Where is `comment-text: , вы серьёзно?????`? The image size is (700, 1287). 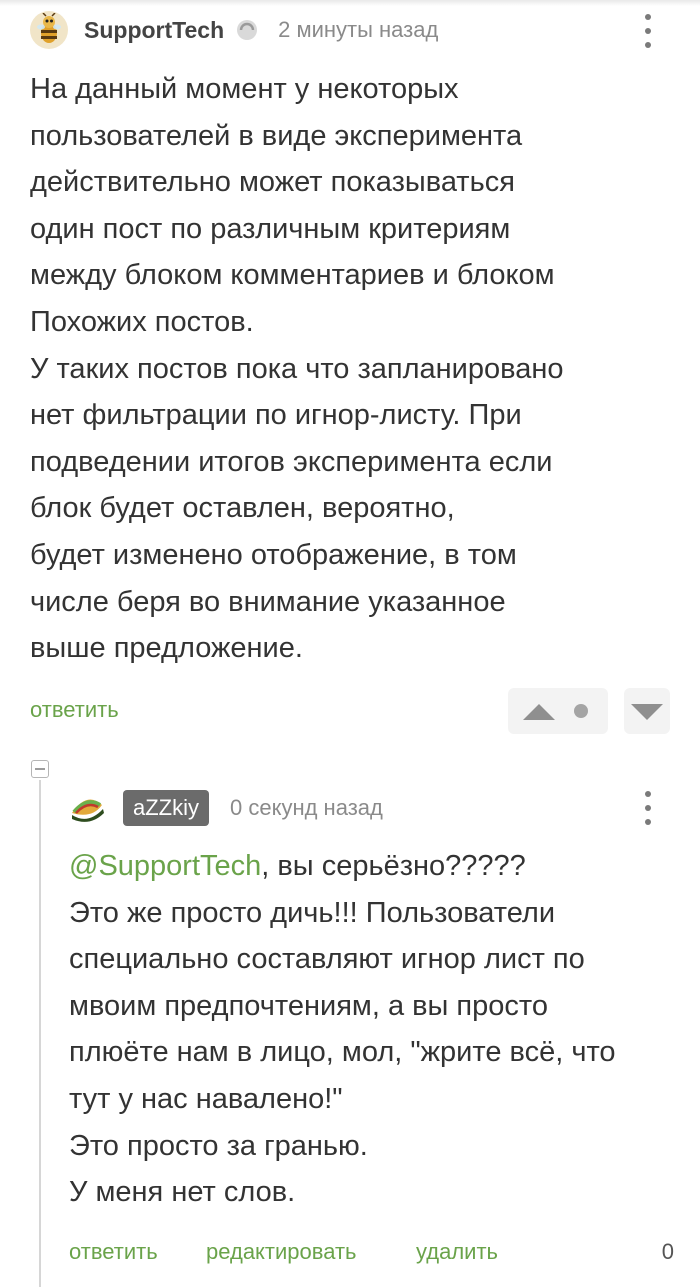 comment-text: , вы серьёзно????? is located at coordinates (393, 866).